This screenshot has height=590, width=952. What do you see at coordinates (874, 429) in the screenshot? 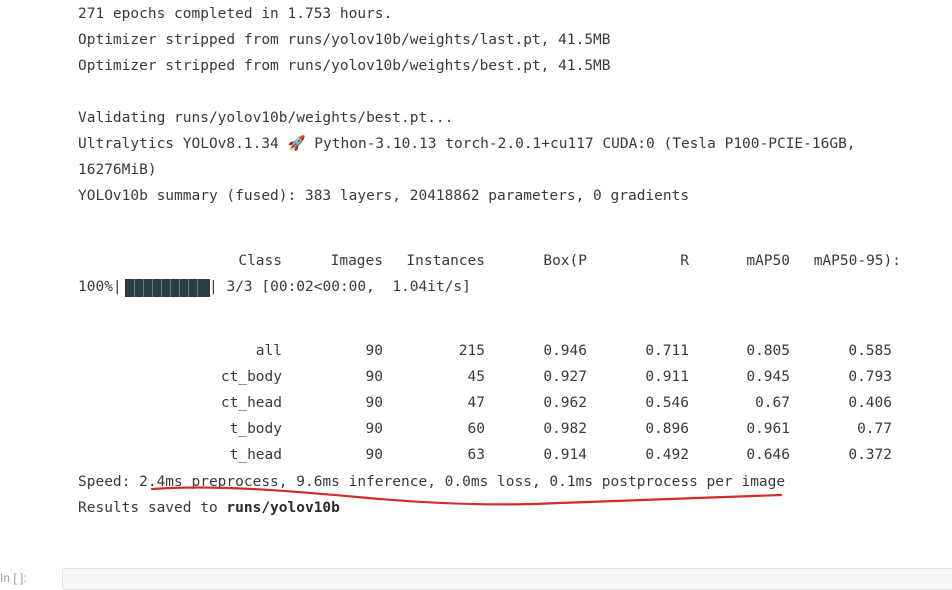
I see `cell-map50-95: 0.77` at bounding box center [874, 429].